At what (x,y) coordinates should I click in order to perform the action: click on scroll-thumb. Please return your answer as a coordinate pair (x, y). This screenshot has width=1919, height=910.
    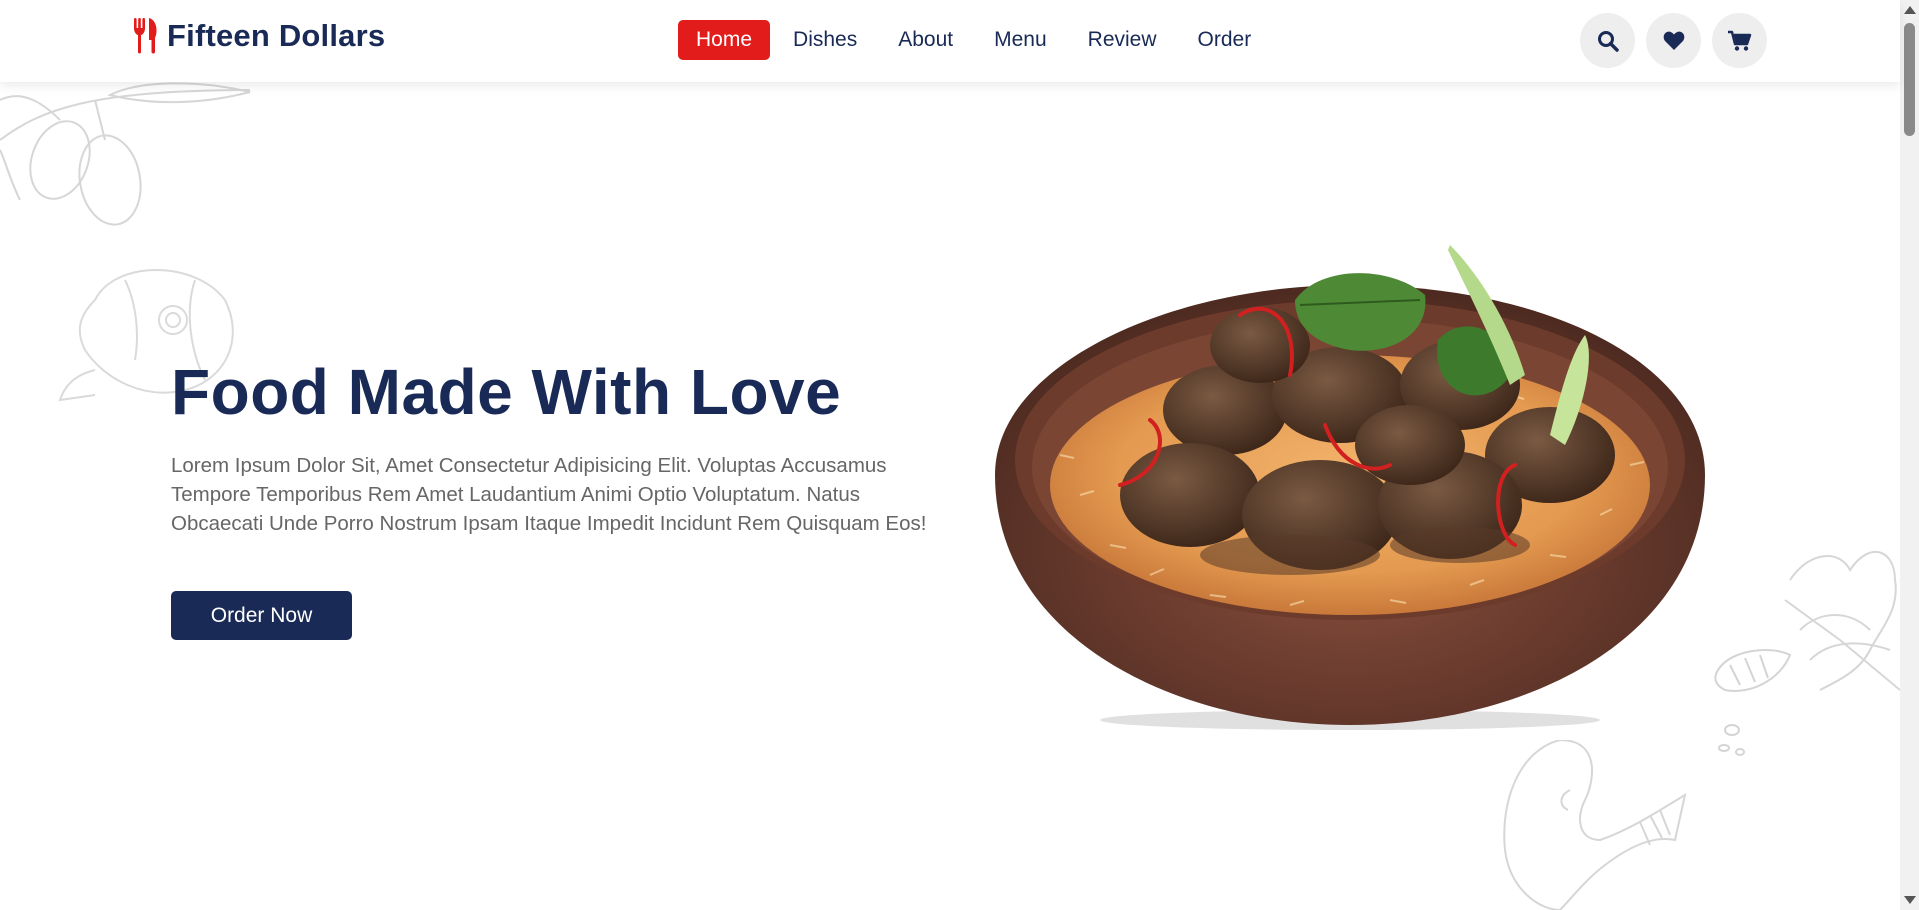
    Looking at the image, I should click on (1909, 79).